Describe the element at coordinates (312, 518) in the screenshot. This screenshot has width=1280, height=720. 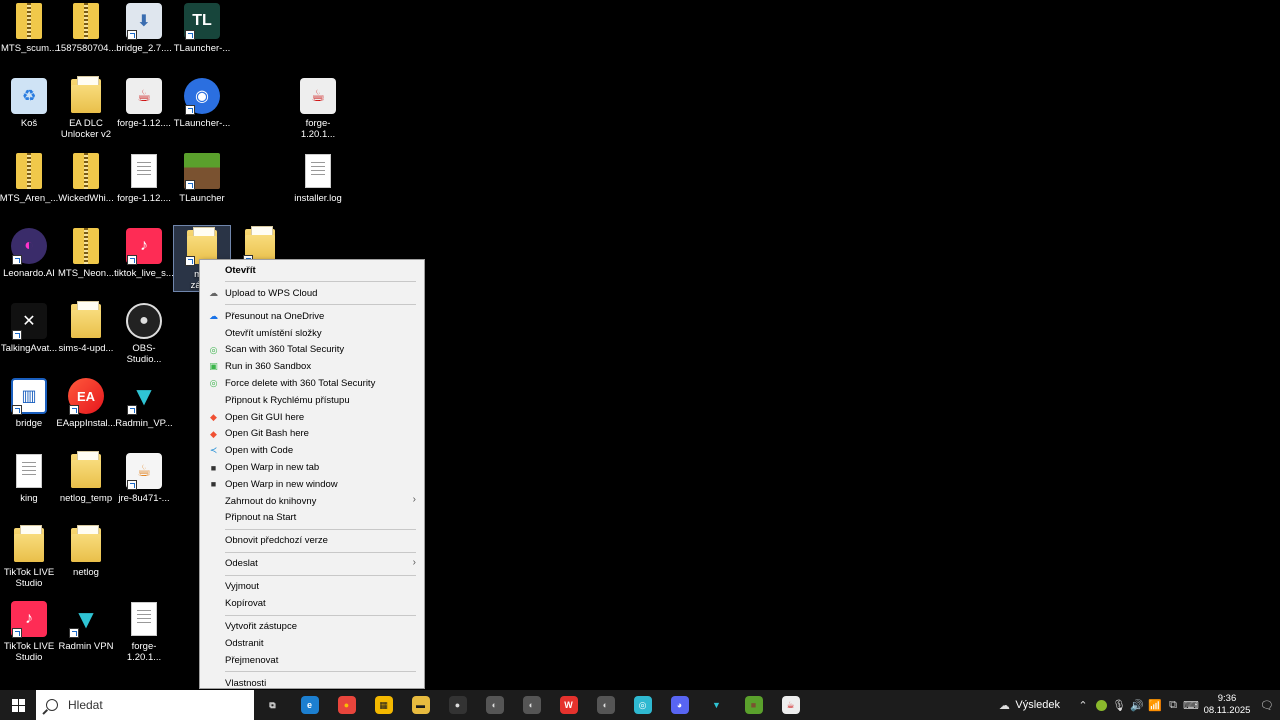
I see `menu-item: Připnout na Start` at that location.